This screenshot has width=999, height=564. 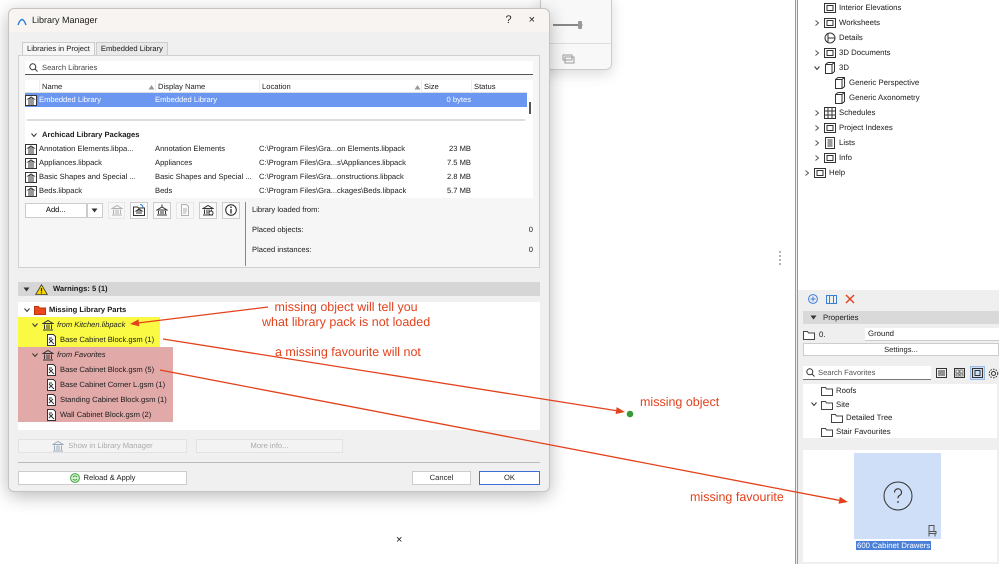 I want to click on circle-grid-icon, so click(x=830, y=38).